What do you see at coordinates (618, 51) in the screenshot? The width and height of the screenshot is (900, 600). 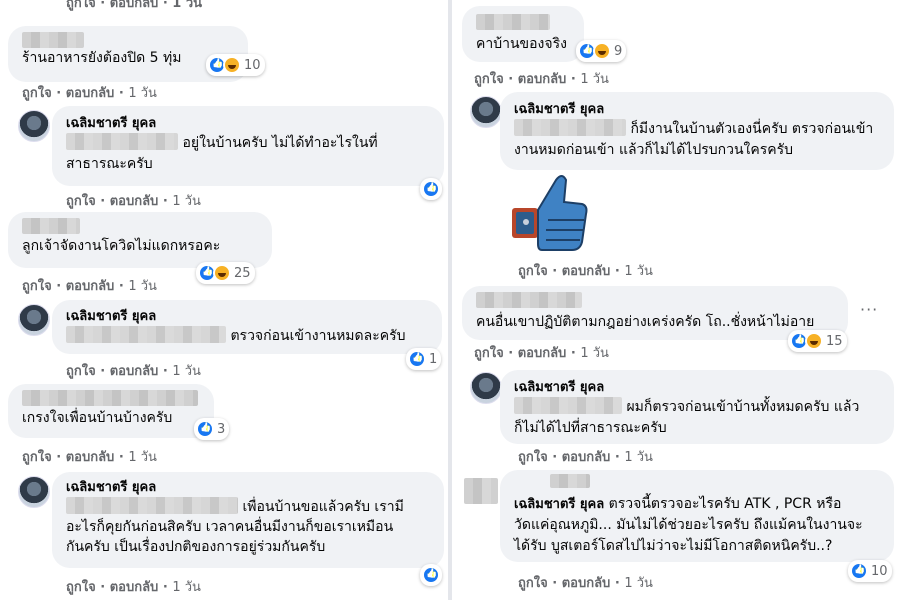 I see `reaction-count: 9` at bounding box center [618, 51].